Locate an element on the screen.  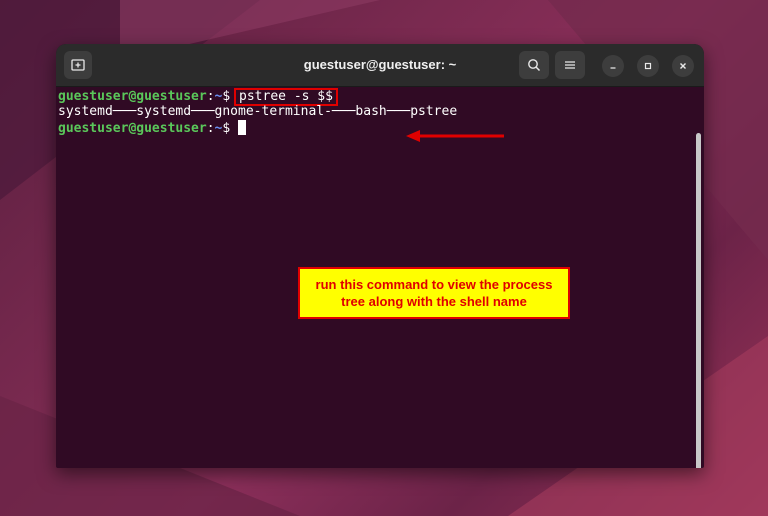
maximize-icon is located at coordinates (648, 66).